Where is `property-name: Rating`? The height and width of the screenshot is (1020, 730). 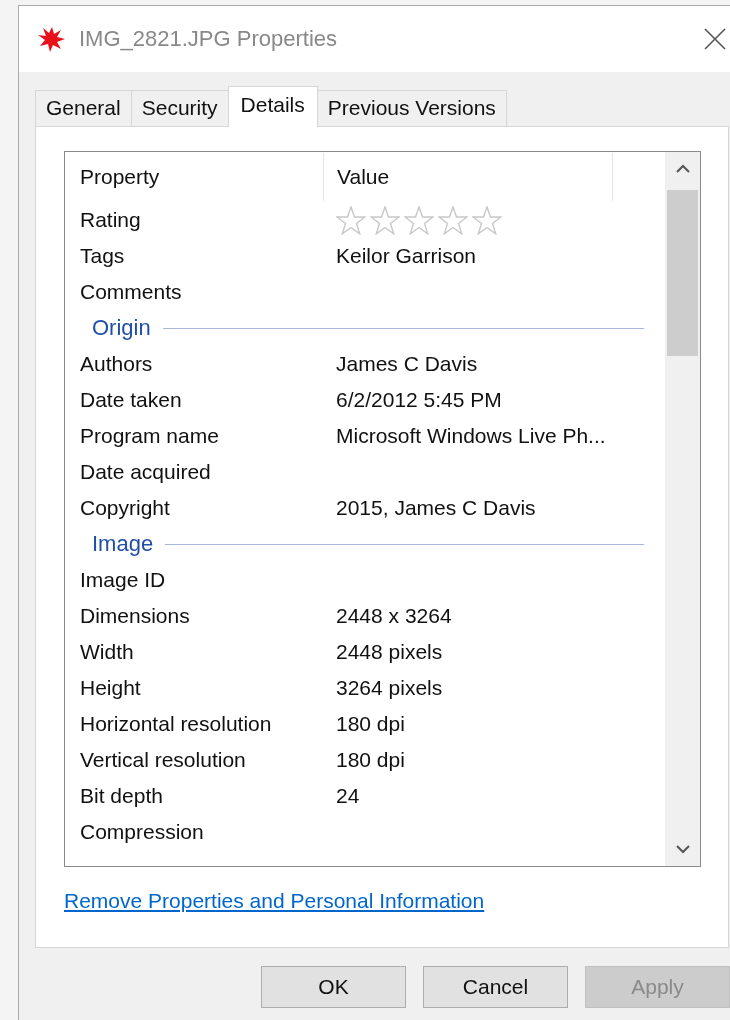 property-name: Rating is located at coordinates (111, 220).